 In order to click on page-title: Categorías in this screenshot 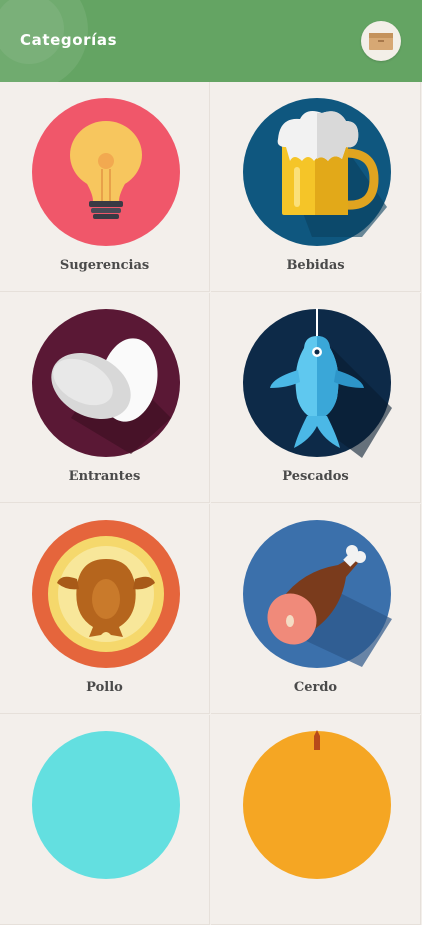, I will do `click(69, 40)`.